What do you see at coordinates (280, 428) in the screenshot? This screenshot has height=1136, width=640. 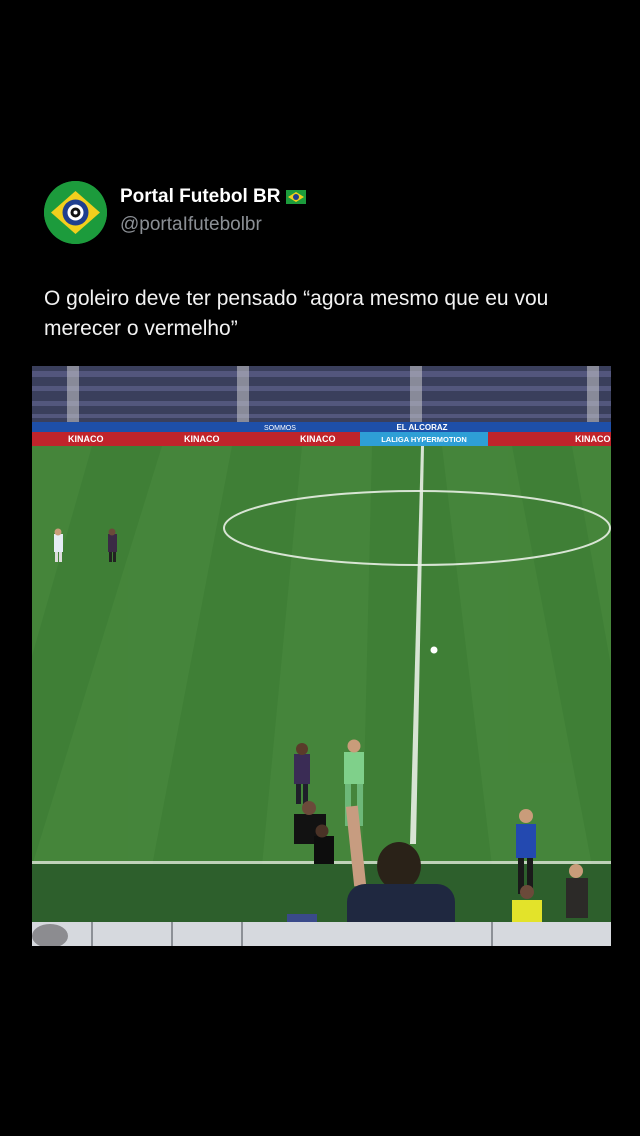 I see `board-sommos: SOMMOS` at bounding box center [280, 428].